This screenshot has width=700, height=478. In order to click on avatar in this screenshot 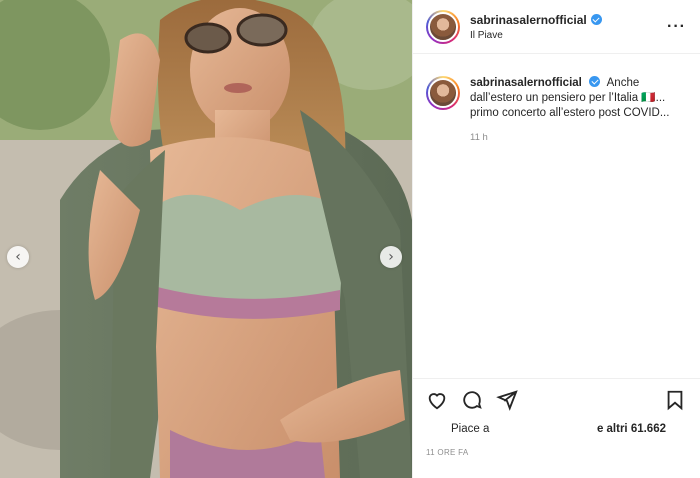, I will do `click(443, 26)`.